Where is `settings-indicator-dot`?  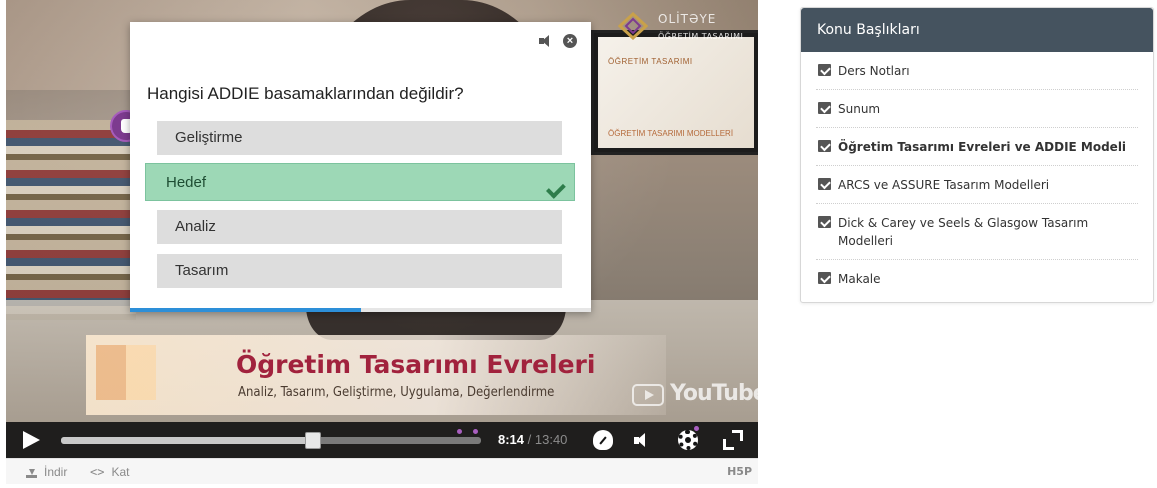 settings-indicator-dot is located at coordinates (696, 428).